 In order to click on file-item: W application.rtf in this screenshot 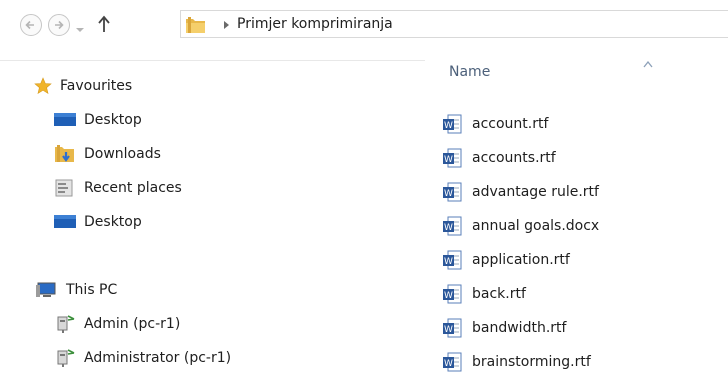, I will do `click(506, 260)`.